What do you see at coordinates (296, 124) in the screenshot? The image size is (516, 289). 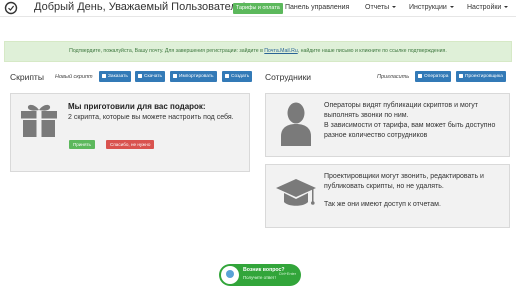 I see `user-silhouette-icon` at bounding box center [296, 124].